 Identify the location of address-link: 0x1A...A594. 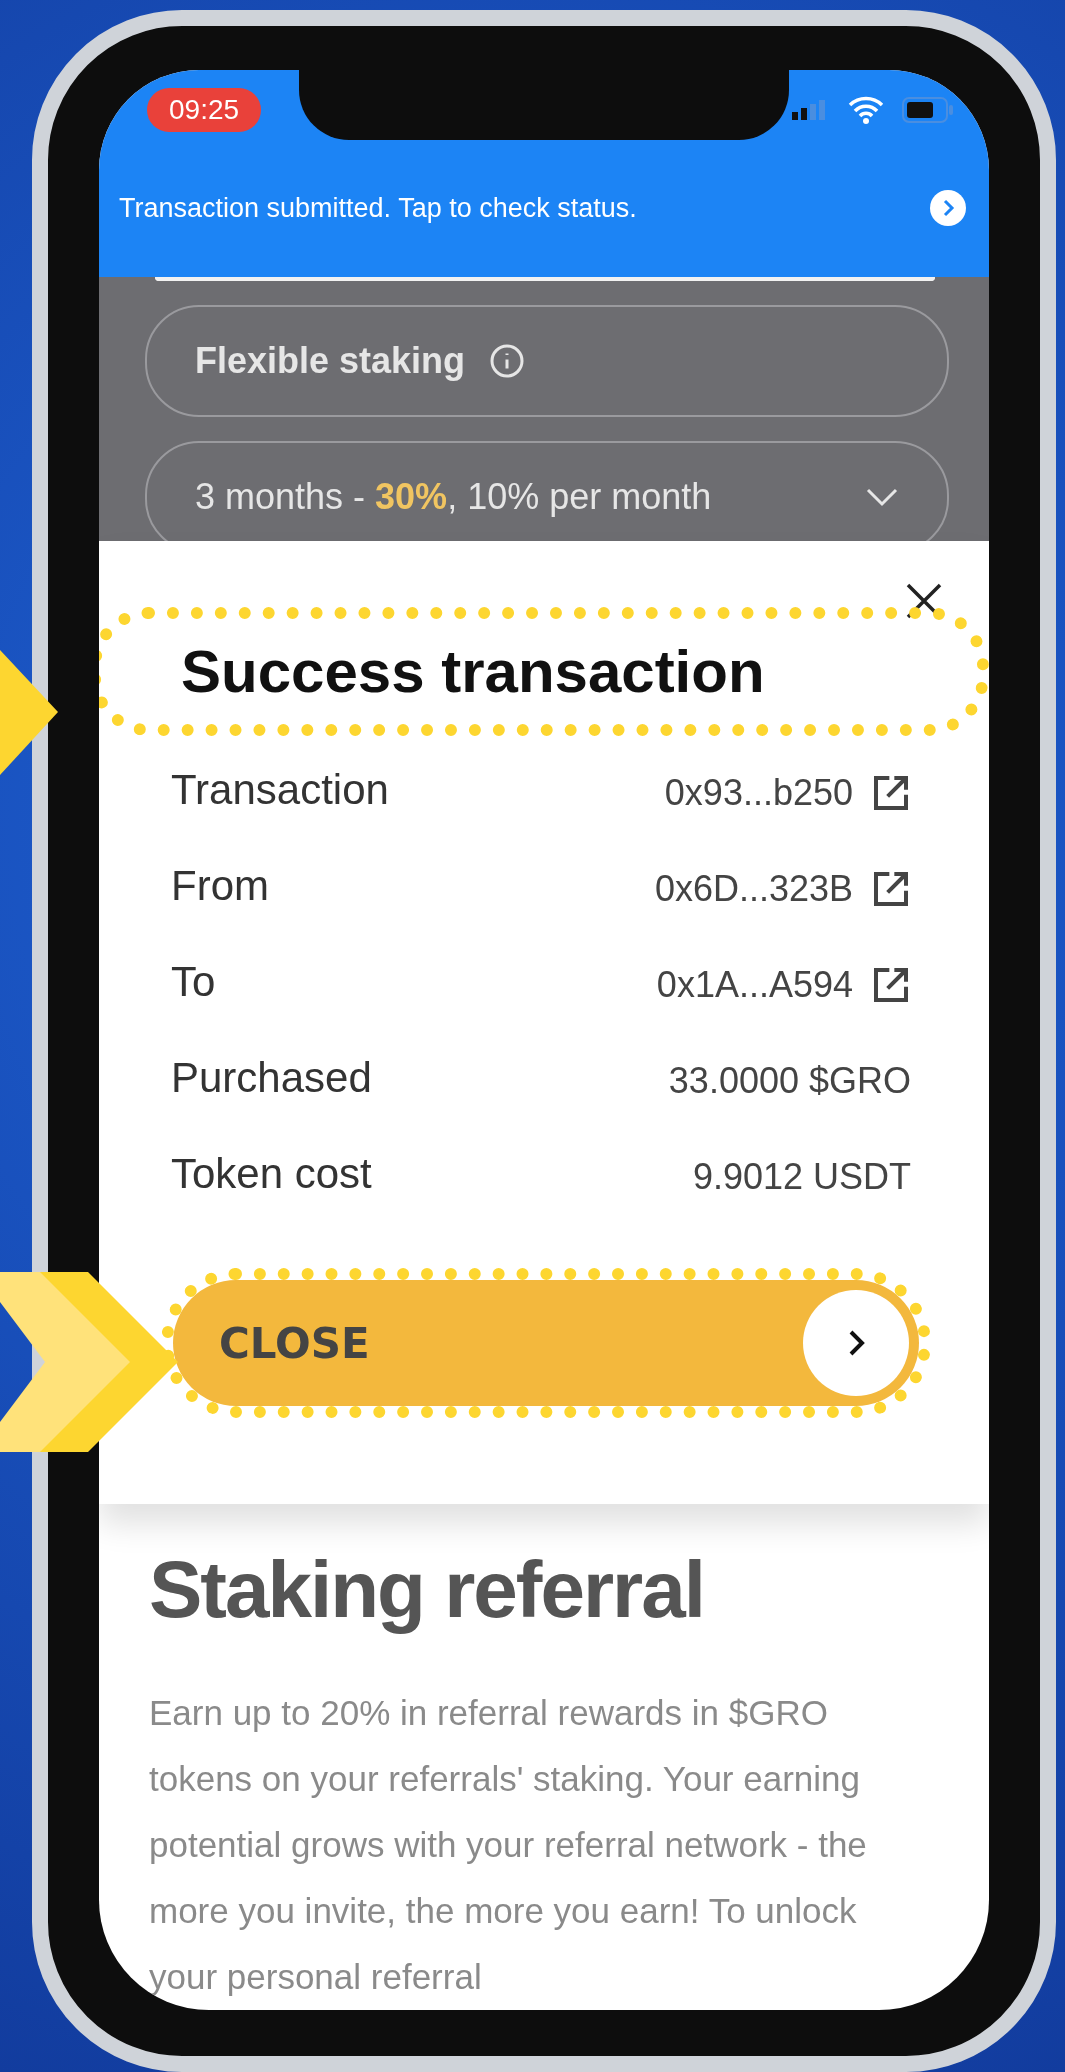
(783, 985).